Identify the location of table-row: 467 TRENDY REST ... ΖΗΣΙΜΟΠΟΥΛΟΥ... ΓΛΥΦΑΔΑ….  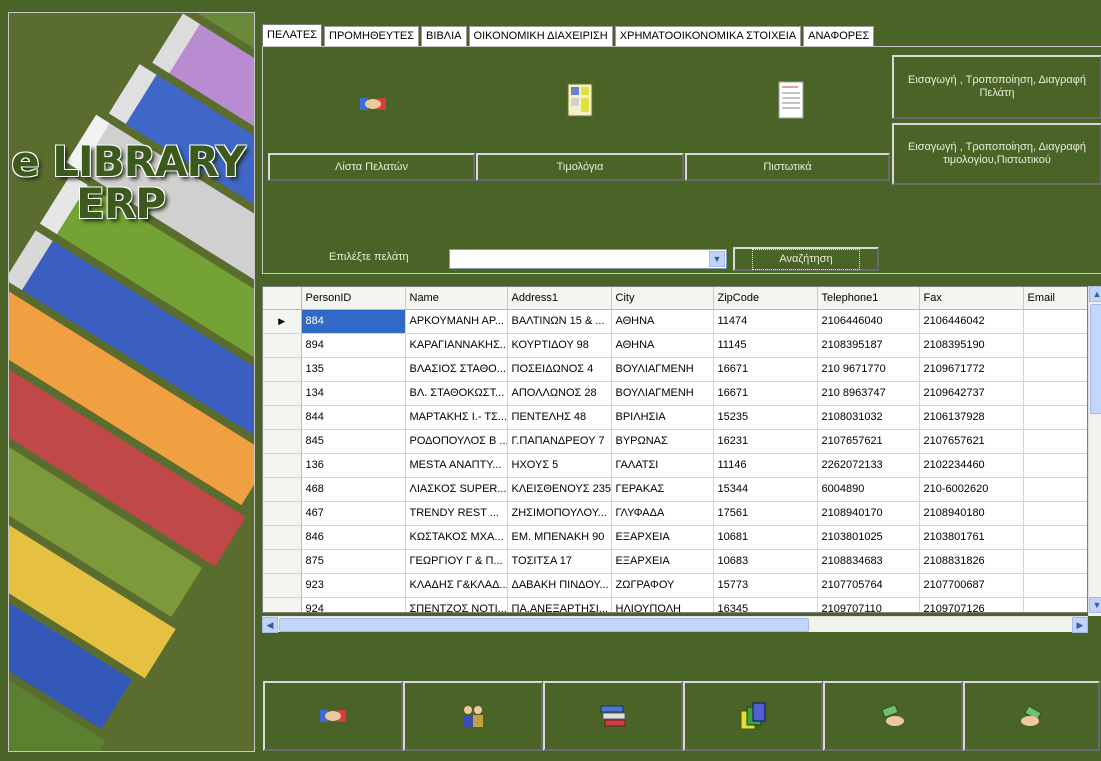
(675, 513).